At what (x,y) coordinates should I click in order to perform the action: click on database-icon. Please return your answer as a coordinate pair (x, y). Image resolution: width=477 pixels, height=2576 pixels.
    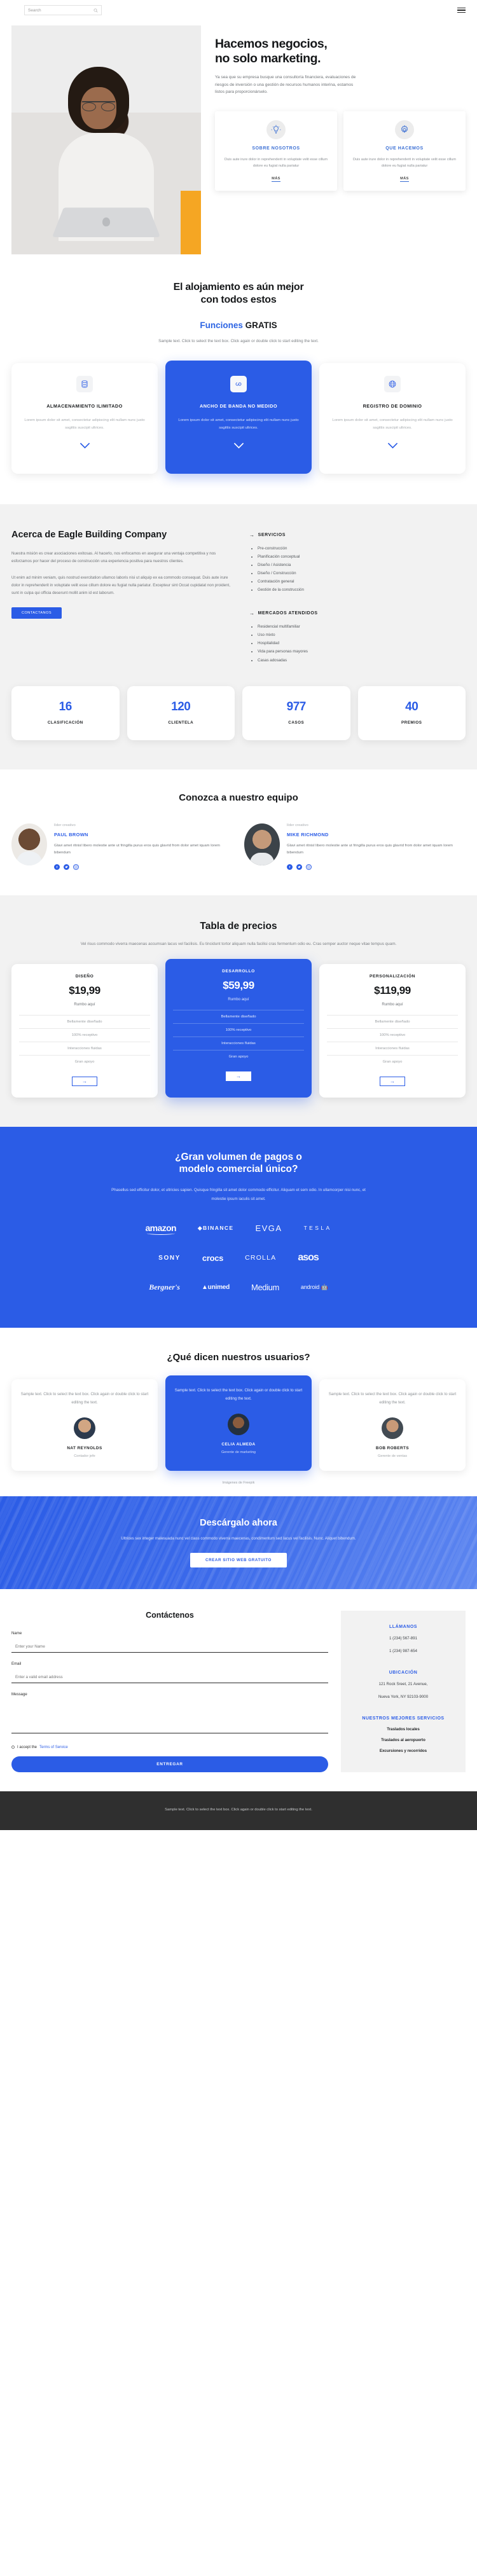
    Looking at the image, I should click on (85, 383).